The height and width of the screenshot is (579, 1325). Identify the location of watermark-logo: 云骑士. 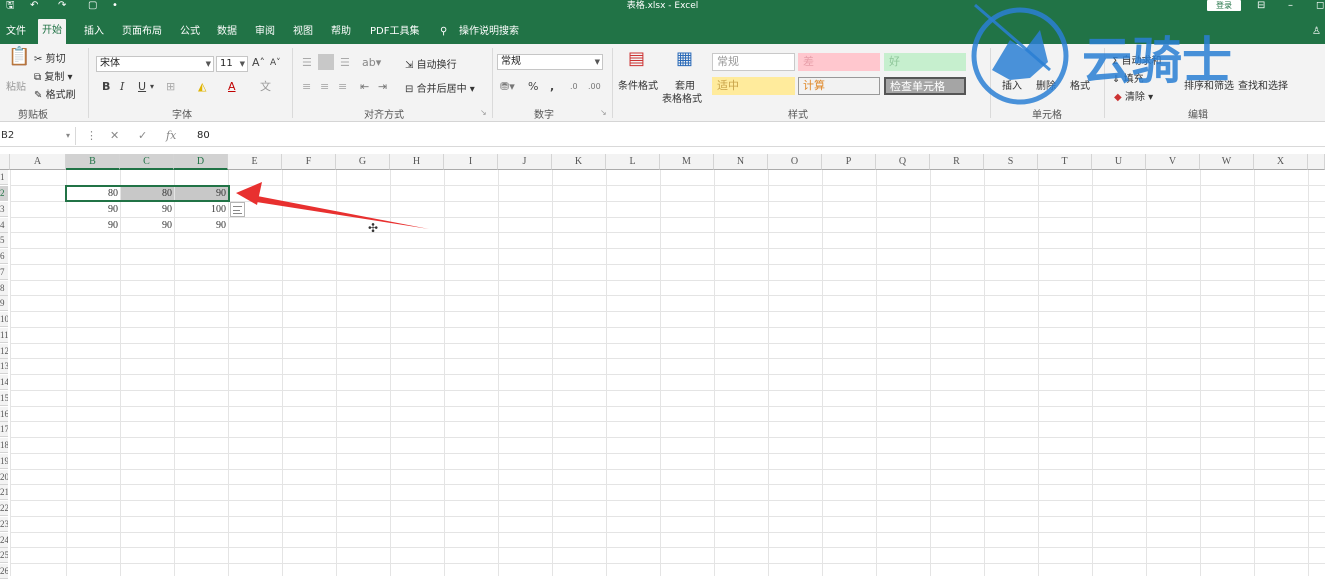
(1101, 54).